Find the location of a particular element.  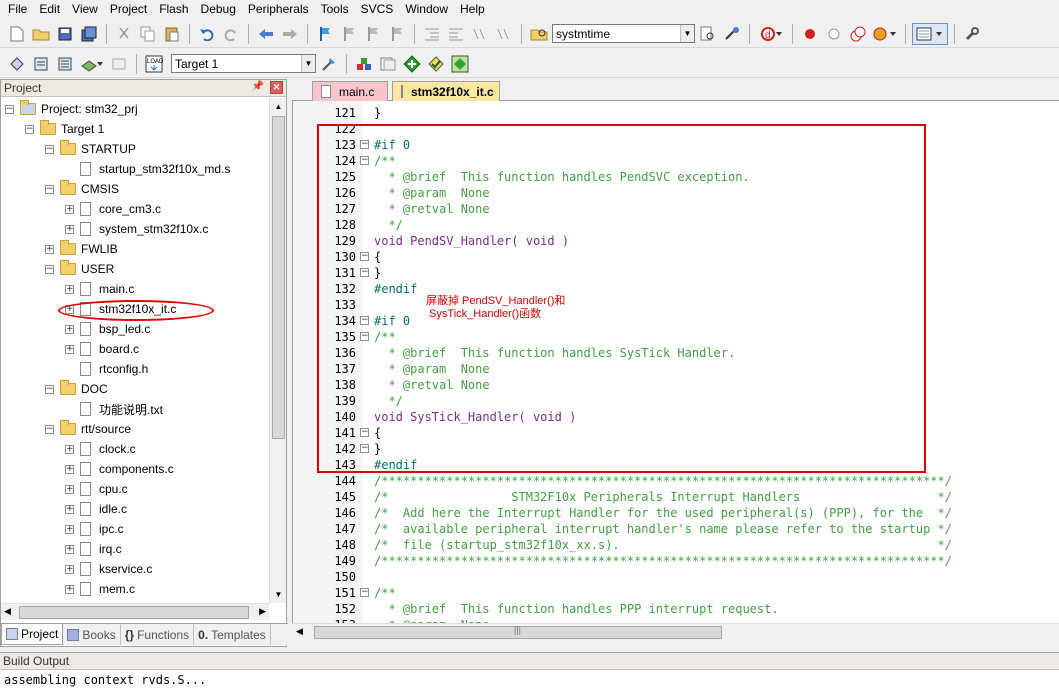

stop-build-icon is located at coordinates (119, 64).